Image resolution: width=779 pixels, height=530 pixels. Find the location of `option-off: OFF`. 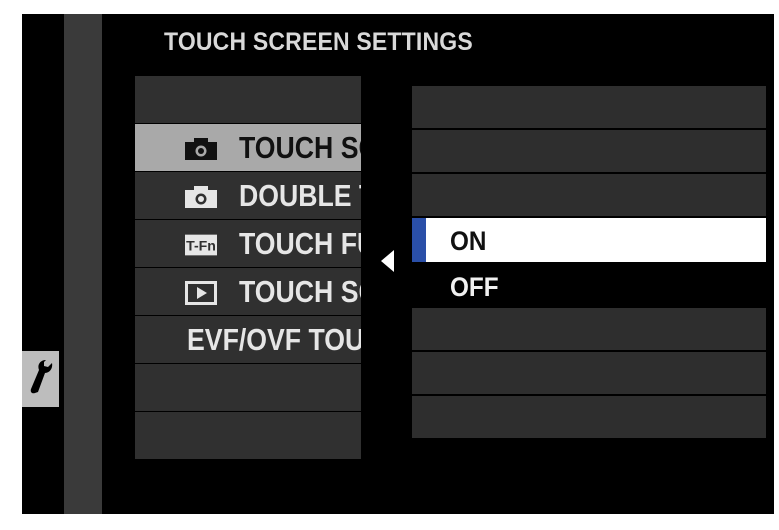

option-off: OFF is located at coordinates (589, 285).